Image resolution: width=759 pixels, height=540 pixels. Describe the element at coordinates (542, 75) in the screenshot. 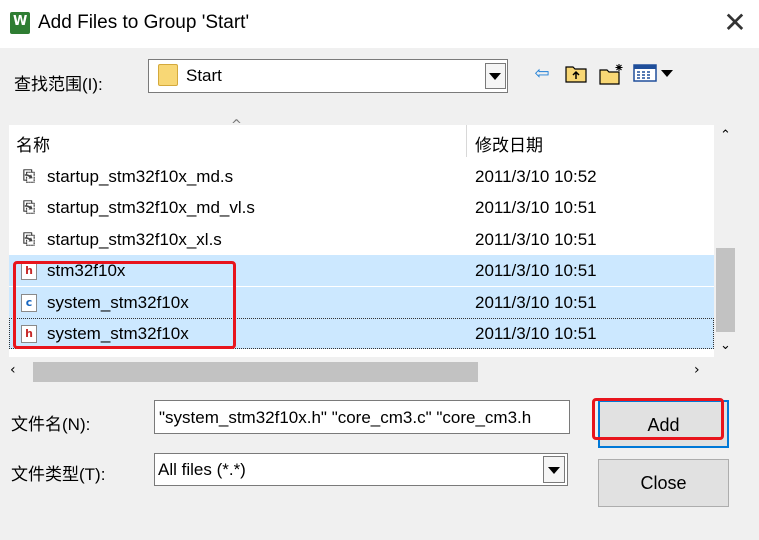

I see `back-icon: ⇦` at that location.